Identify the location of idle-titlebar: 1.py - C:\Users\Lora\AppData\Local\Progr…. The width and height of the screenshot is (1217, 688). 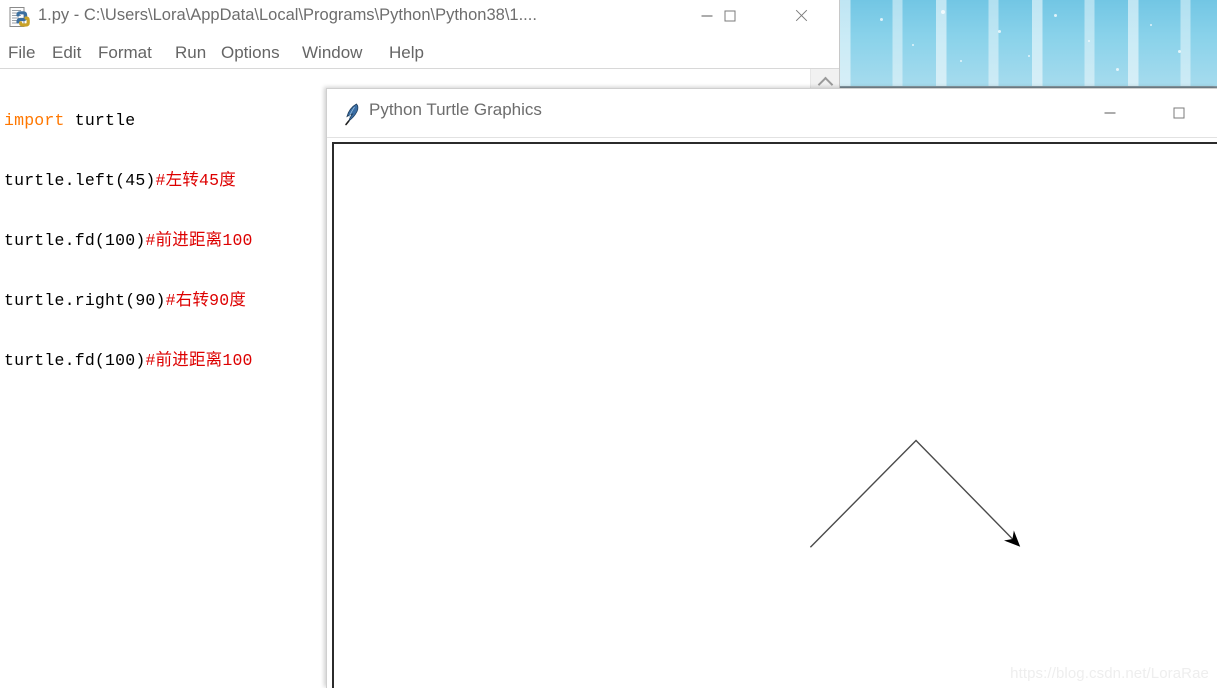
(419, 19).